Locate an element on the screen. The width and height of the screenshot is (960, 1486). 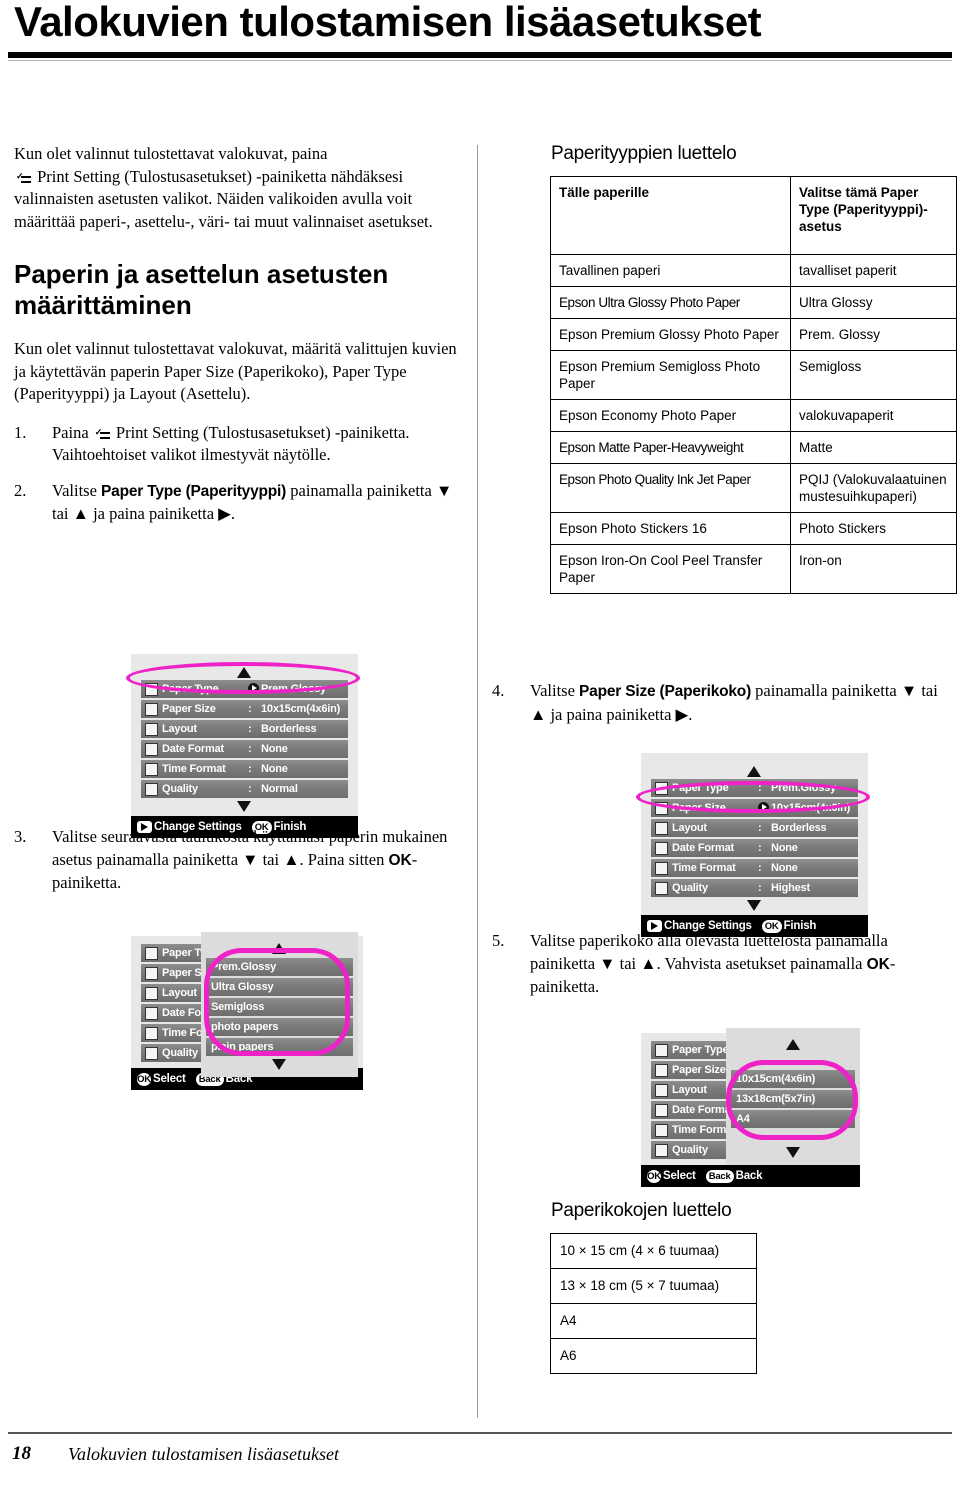
cell-setting: valokuvapaperit is located at coordinates (873, 415).